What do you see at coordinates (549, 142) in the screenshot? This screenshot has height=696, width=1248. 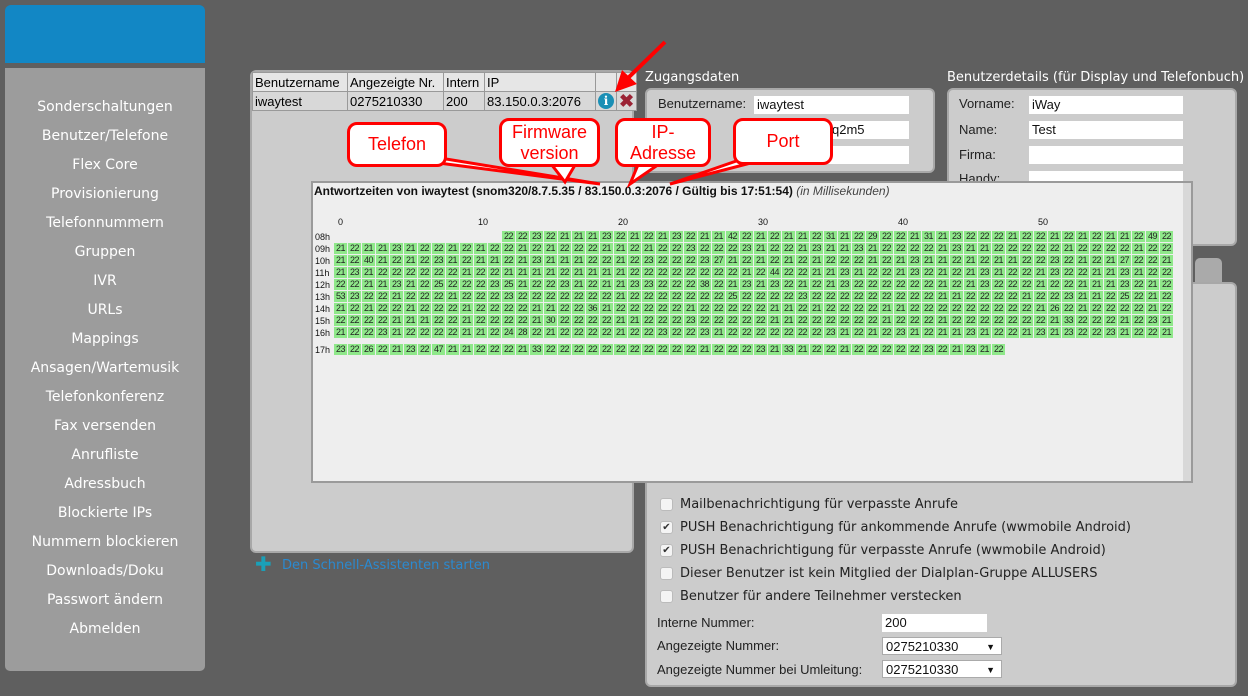 I see `bubble-firmware: Firmware version` at bounding box center [549, 142].